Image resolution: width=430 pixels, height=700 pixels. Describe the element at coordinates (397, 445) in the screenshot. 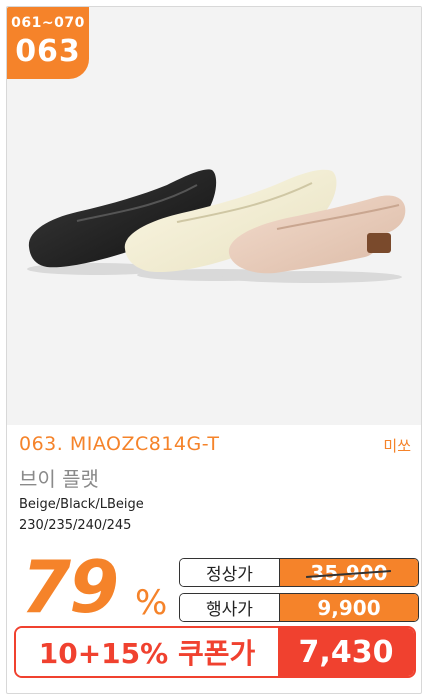

I see `brand-name: 미쏘` at that location.